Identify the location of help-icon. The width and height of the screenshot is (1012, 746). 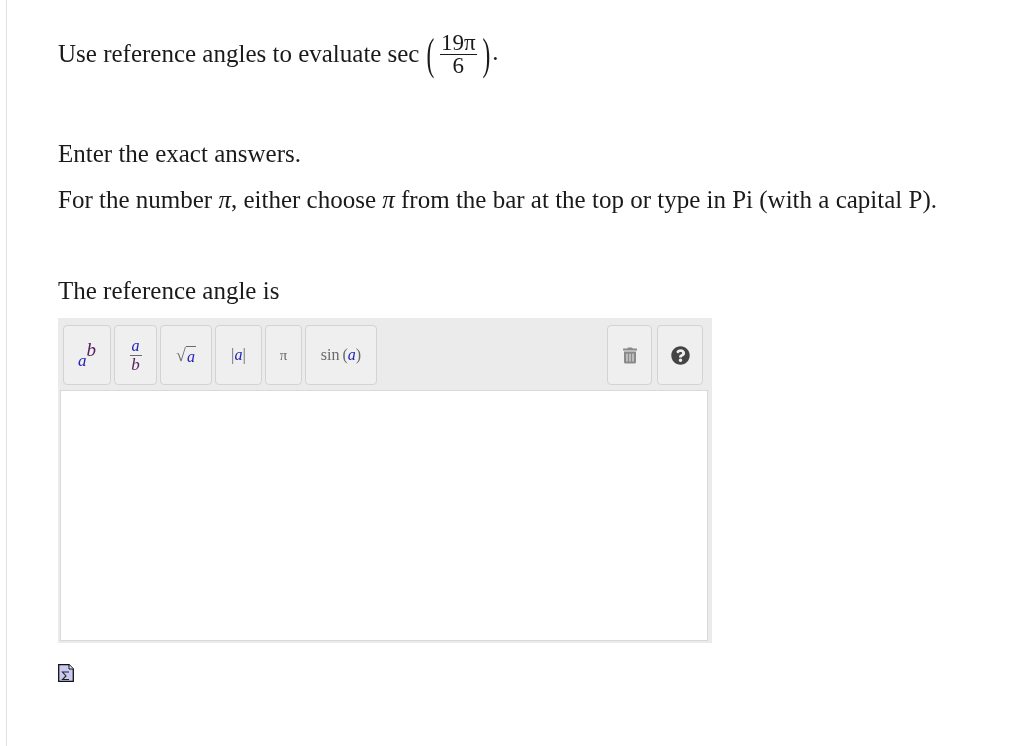
(680, 355).